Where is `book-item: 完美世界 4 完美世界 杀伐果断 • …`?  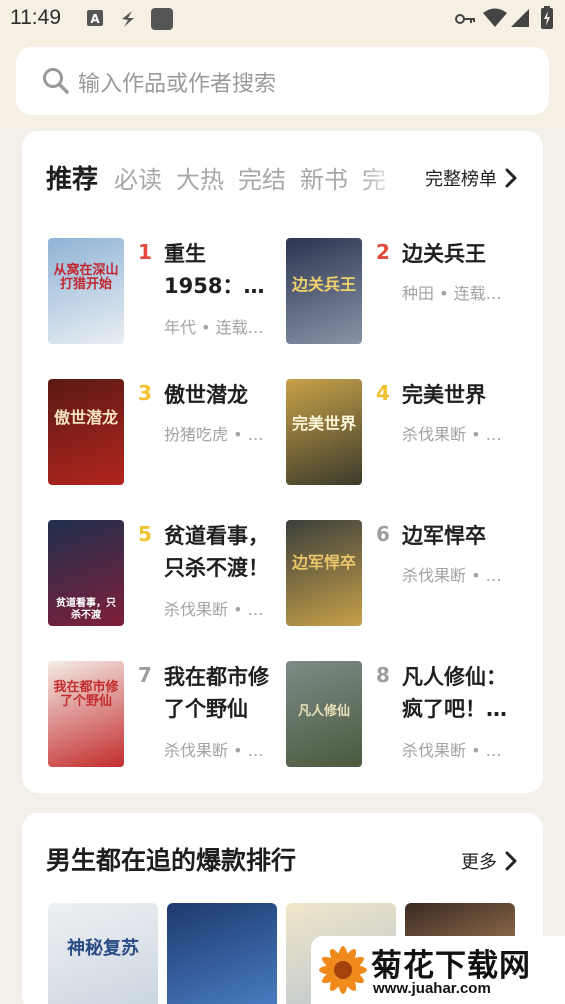
book-item: 完美世界 4 完美世界 杀伐果断 • … is located at coordinates (405, 433).